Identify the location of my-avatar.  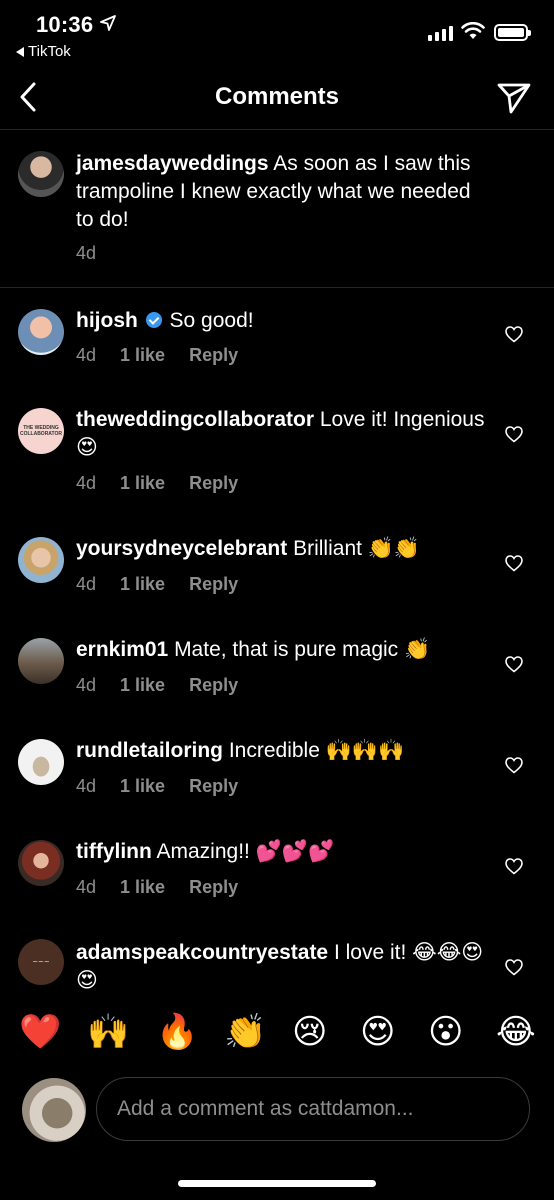
(54, 1110).